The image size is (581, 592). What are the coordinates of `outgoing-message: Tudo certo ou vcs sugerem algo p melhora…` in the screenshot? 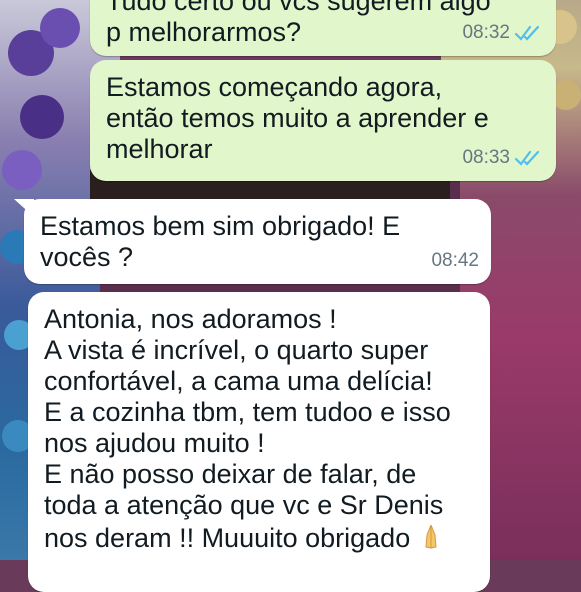 It's located at (323, 28).